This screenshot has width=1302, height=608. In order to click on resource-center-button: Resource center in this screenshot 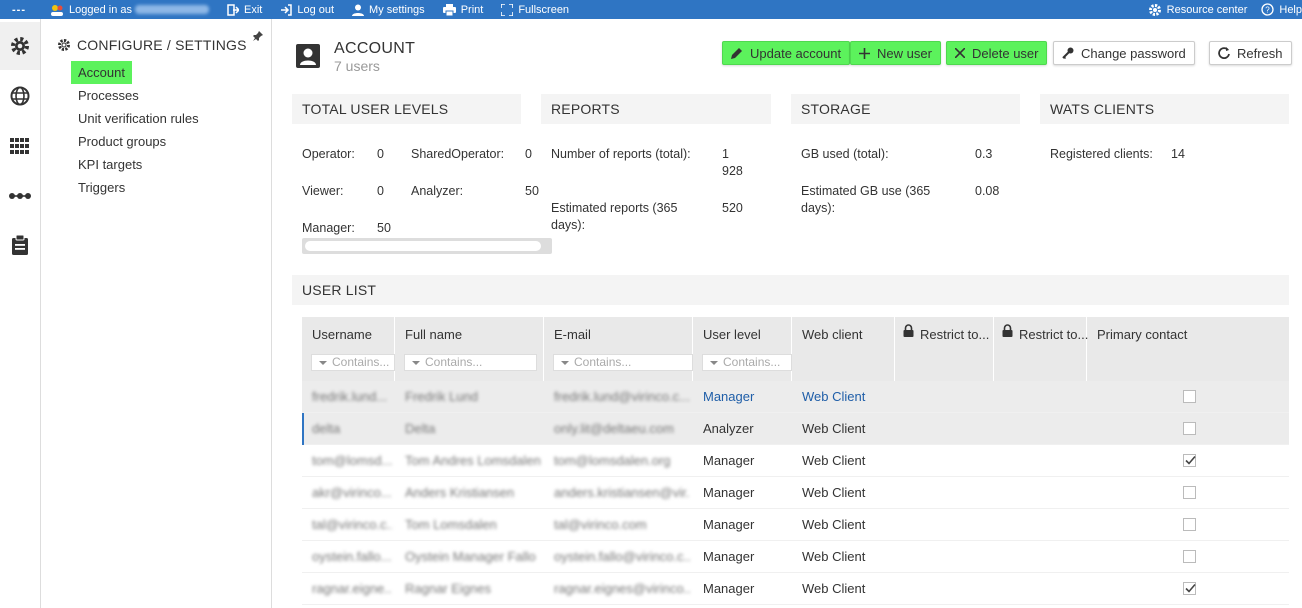, I will do `click(1198, 10)`.